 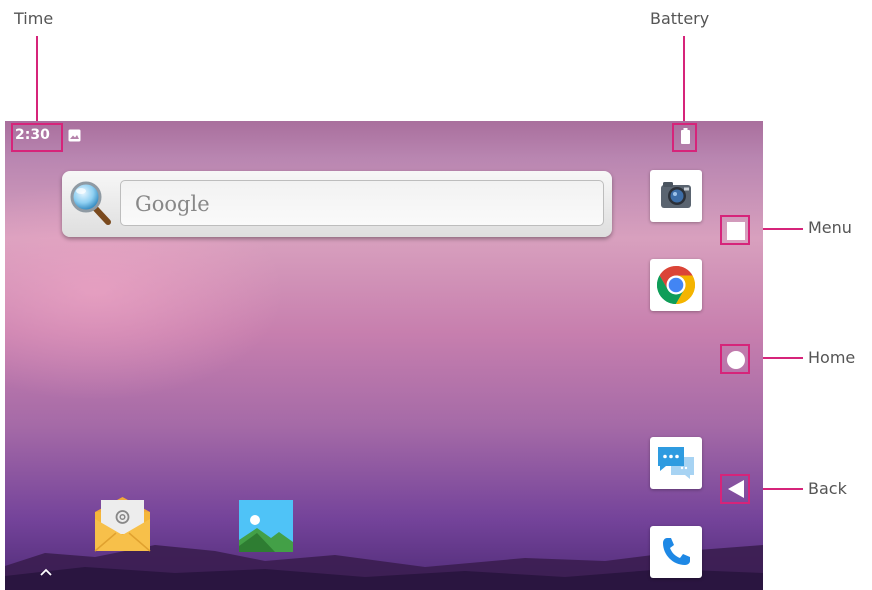 I want to click on phone-icon, so click(x=676, y=551).